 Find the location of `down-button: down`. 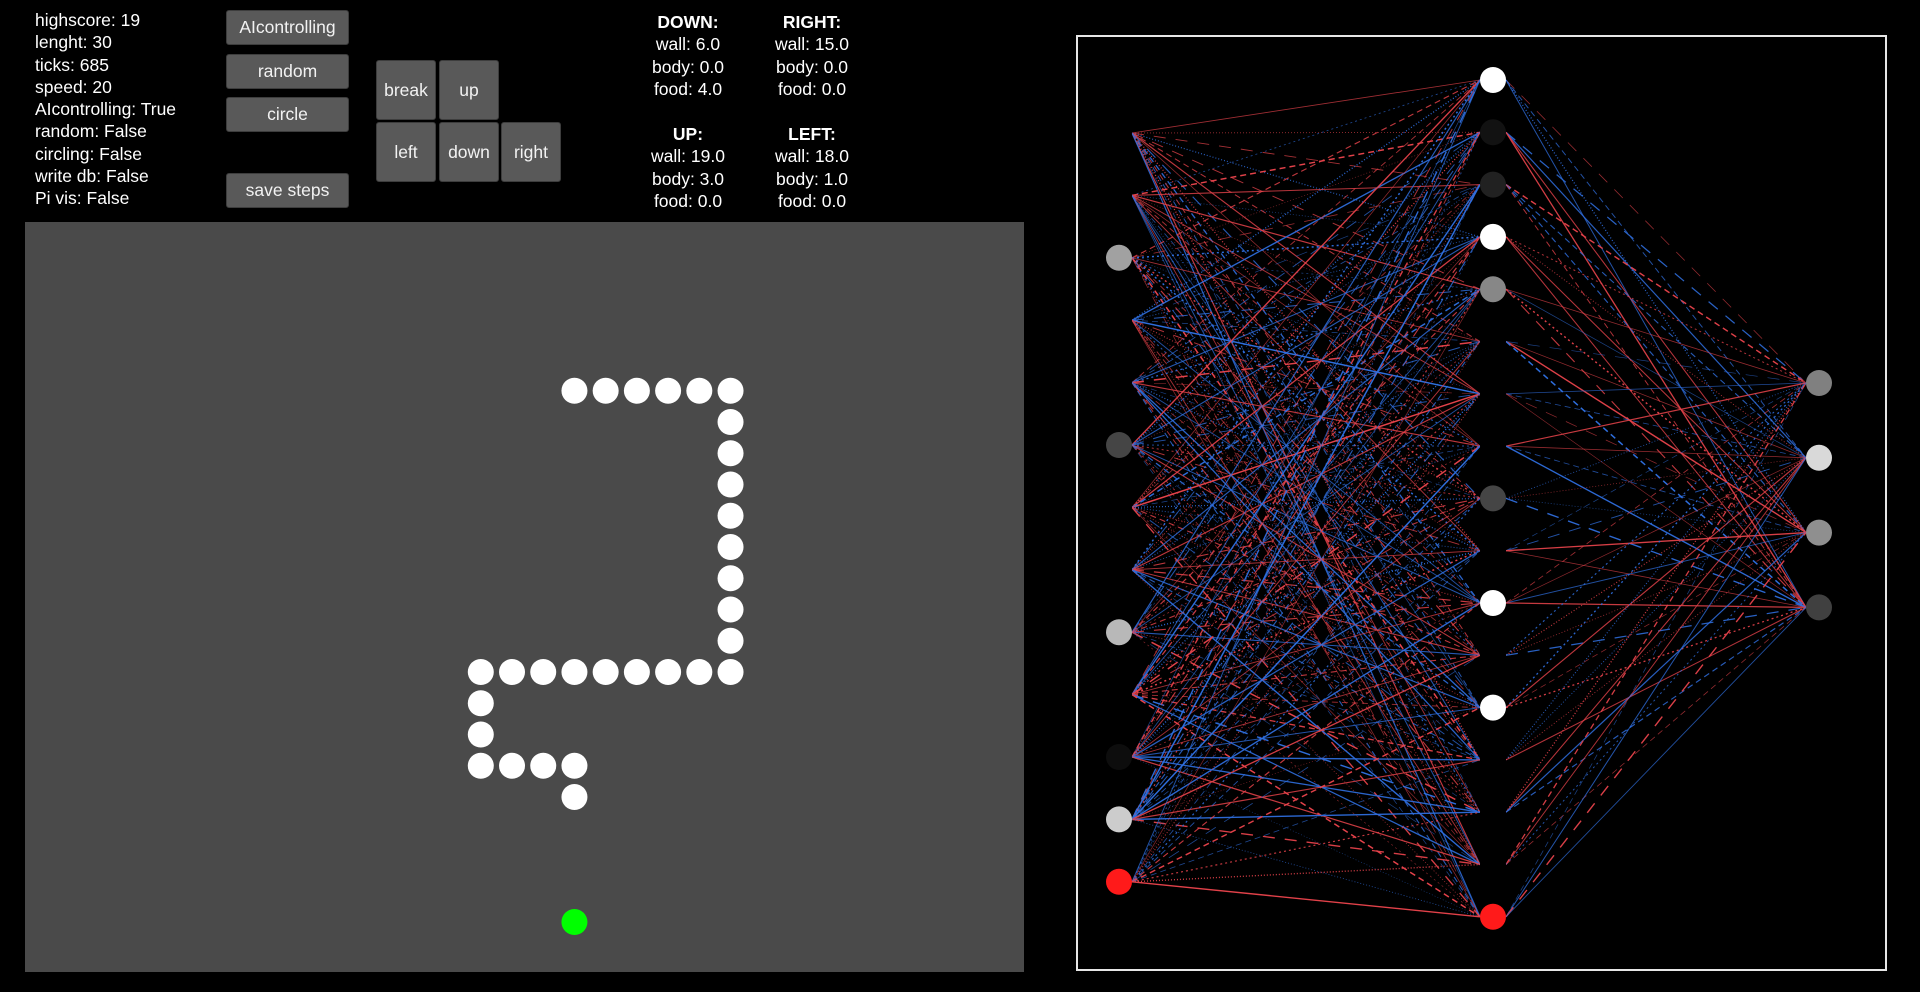

down-button: down is located at coordinates (469, 152).